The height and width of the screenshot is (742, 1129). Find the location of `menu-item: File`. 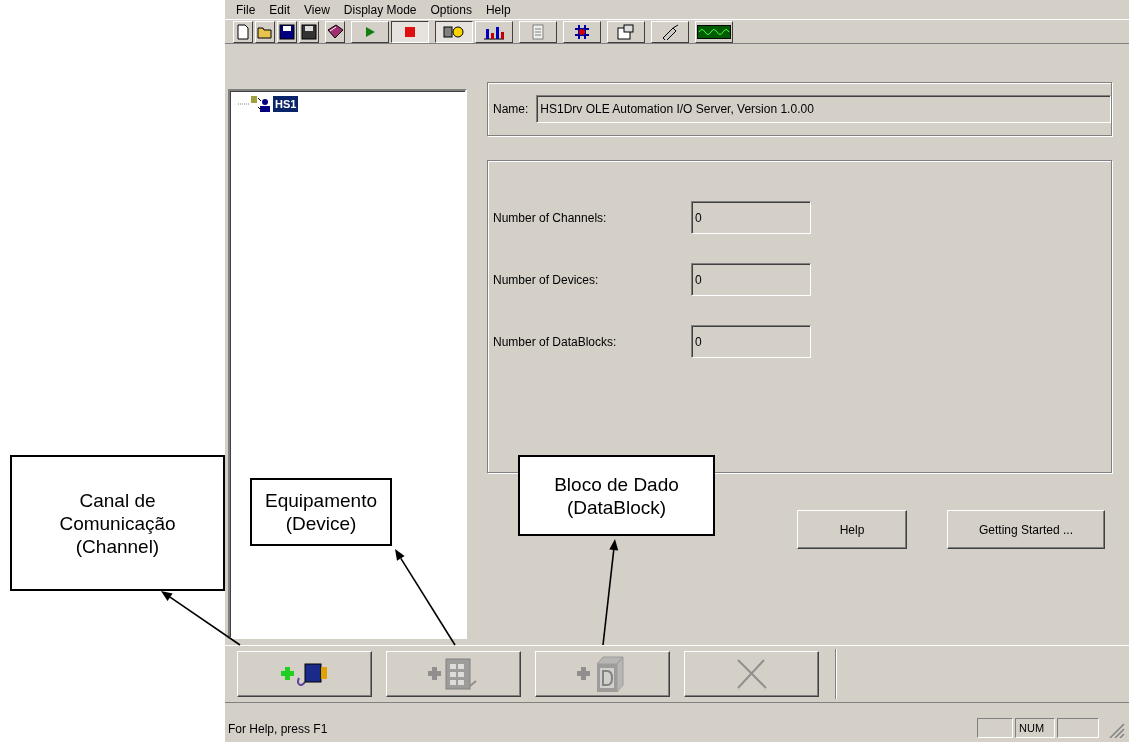

menu-item: File is located at coordinates (246, 9).